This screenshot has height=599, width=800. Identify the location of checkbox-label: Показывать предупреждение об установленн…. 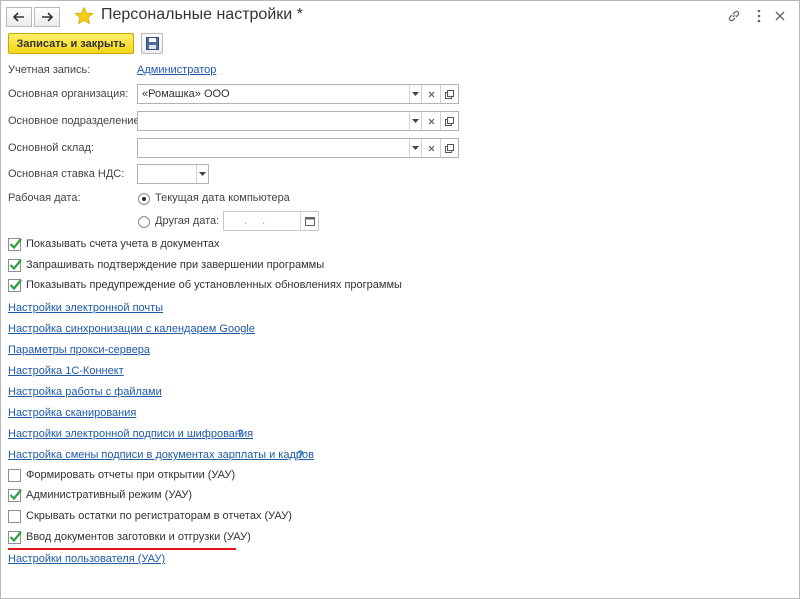
(214, 285).